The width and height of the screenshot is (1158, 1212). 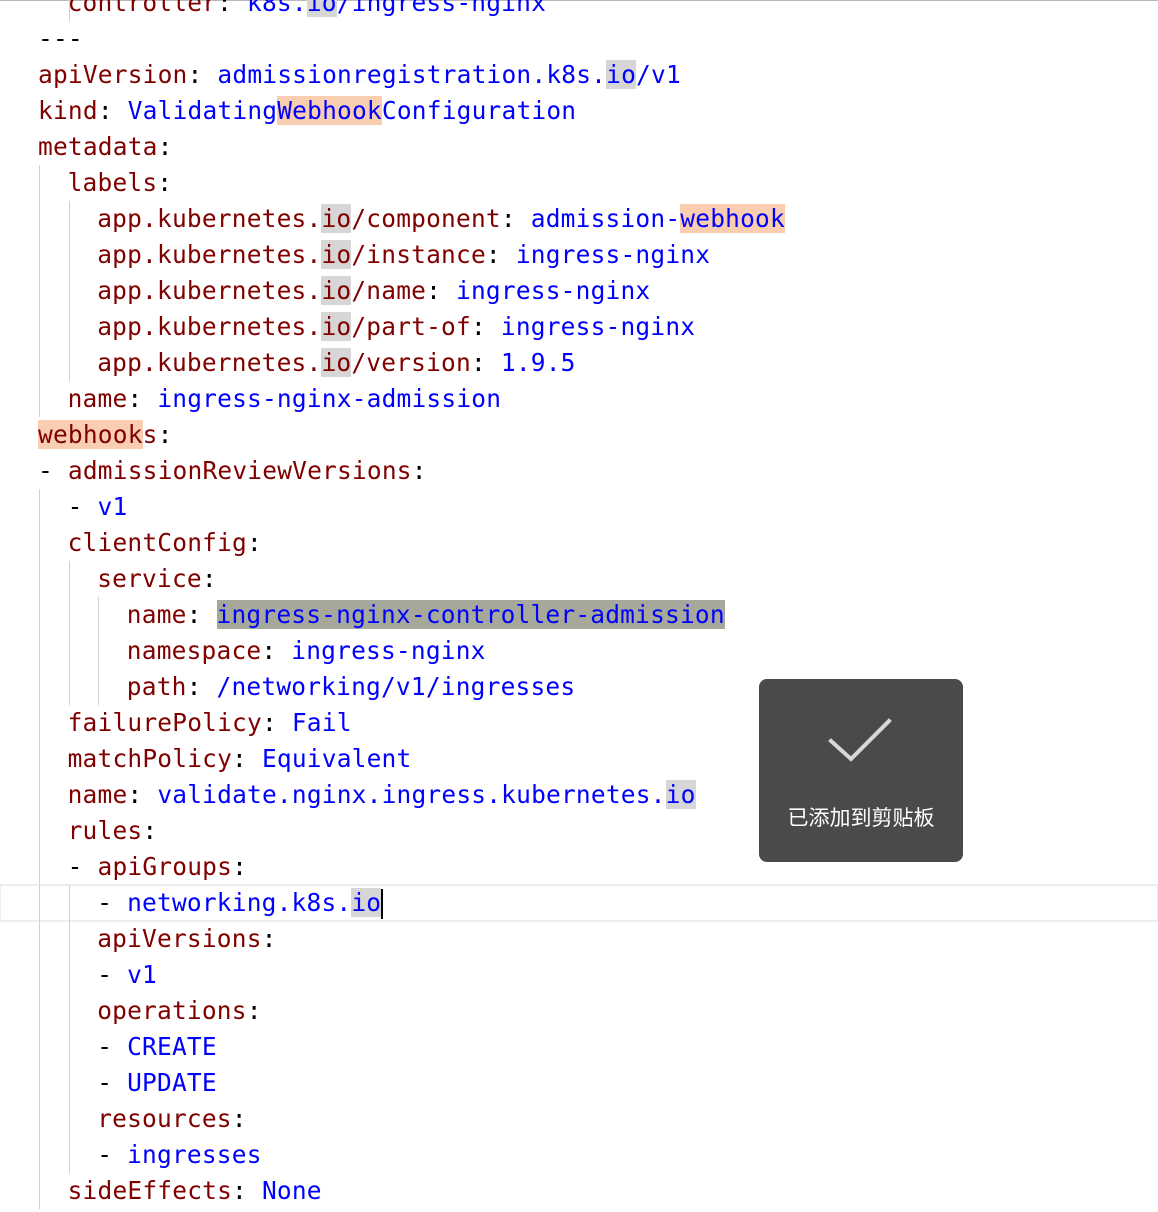 I want to click on yaml-key: name, so click(x=156, y=614).